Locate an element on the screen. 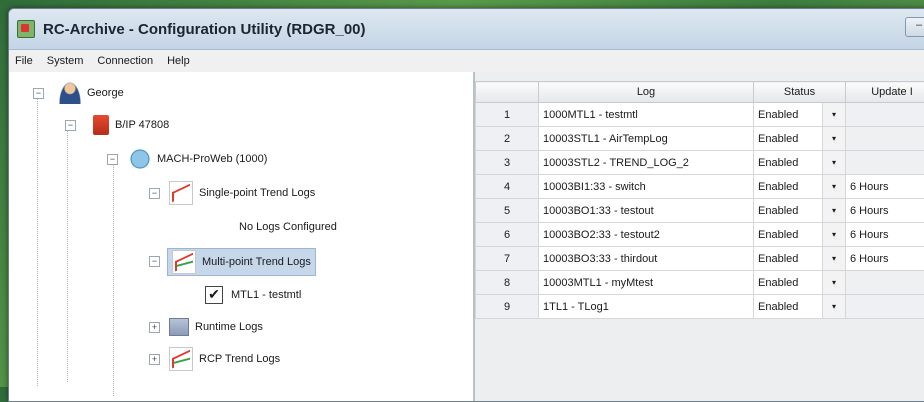  minimize-button: – is located at coordinates (914, 27).